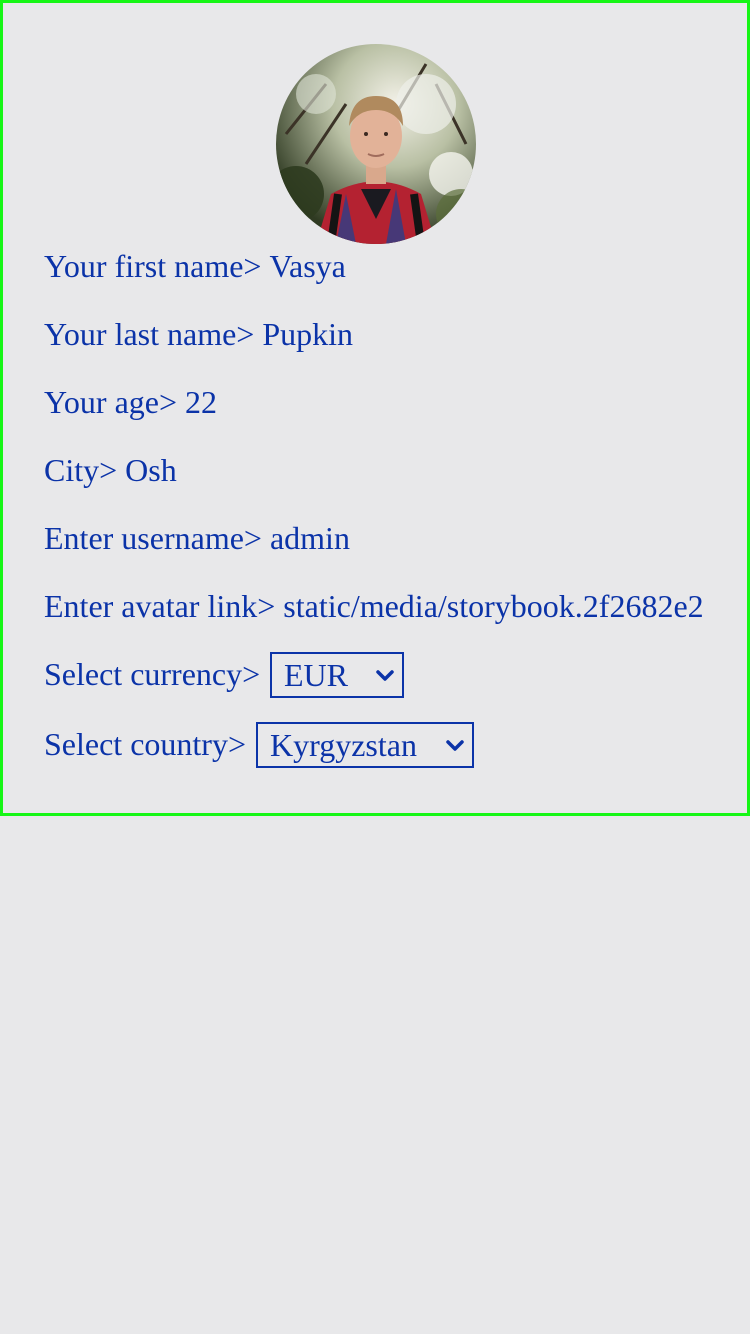  I want to click on country-selected-value: Kyrgyzstan, so click(343, 745).